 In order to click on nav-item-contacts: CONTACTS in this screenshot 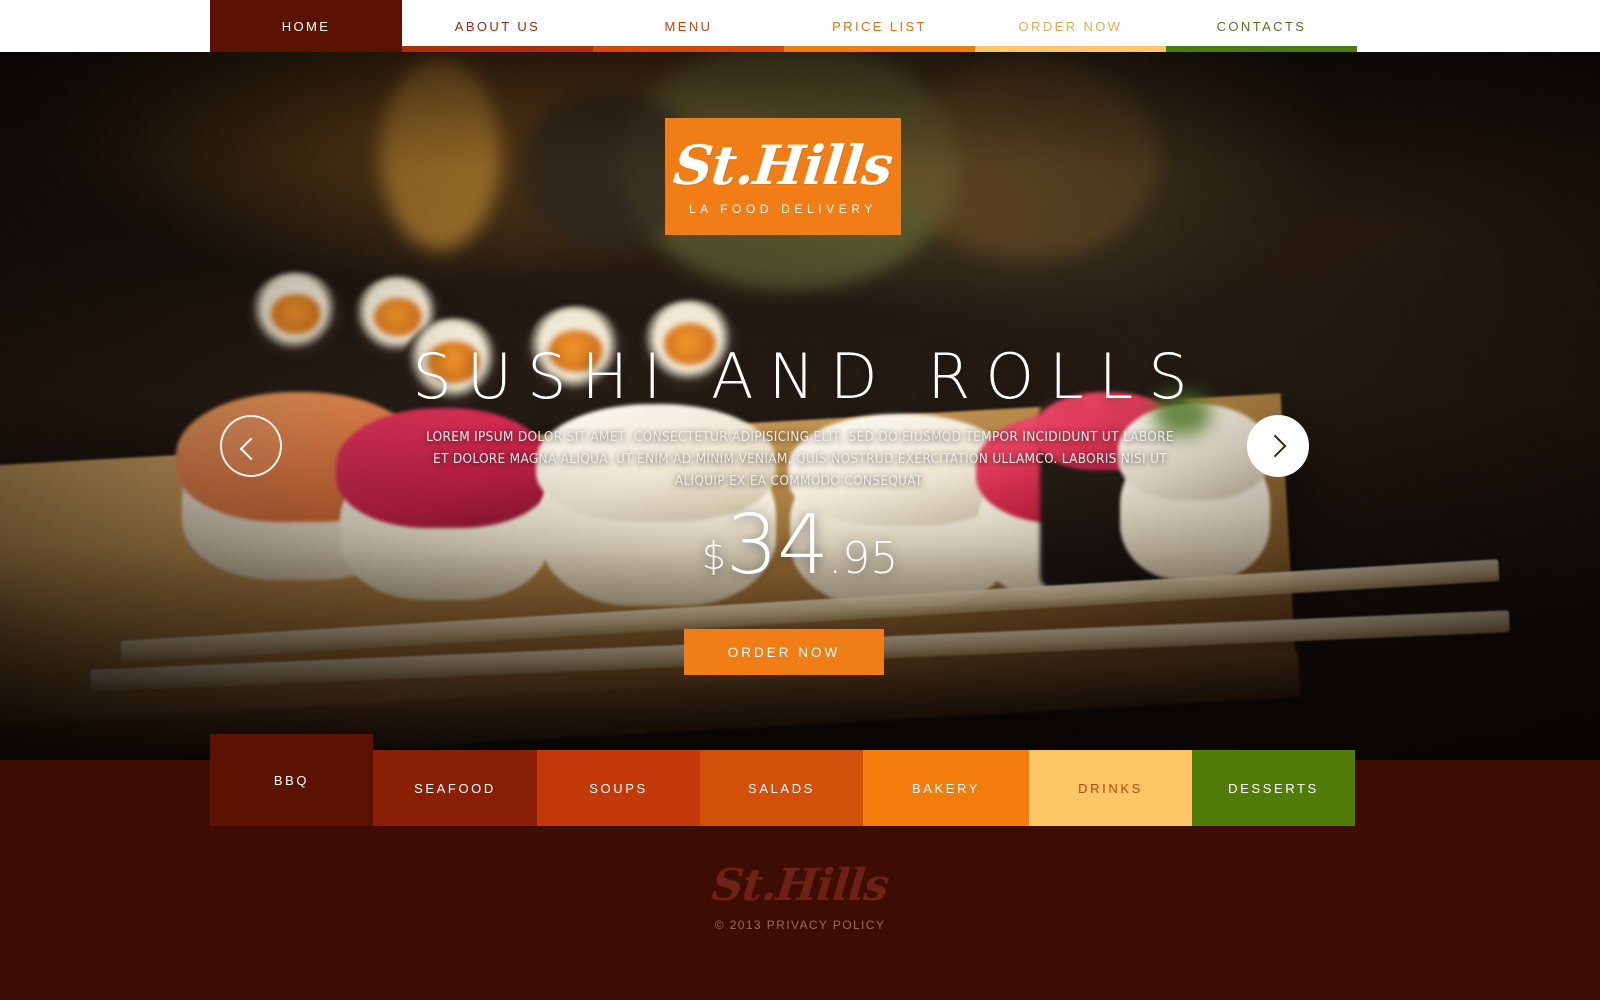, I will do `click(1261, 26)`.